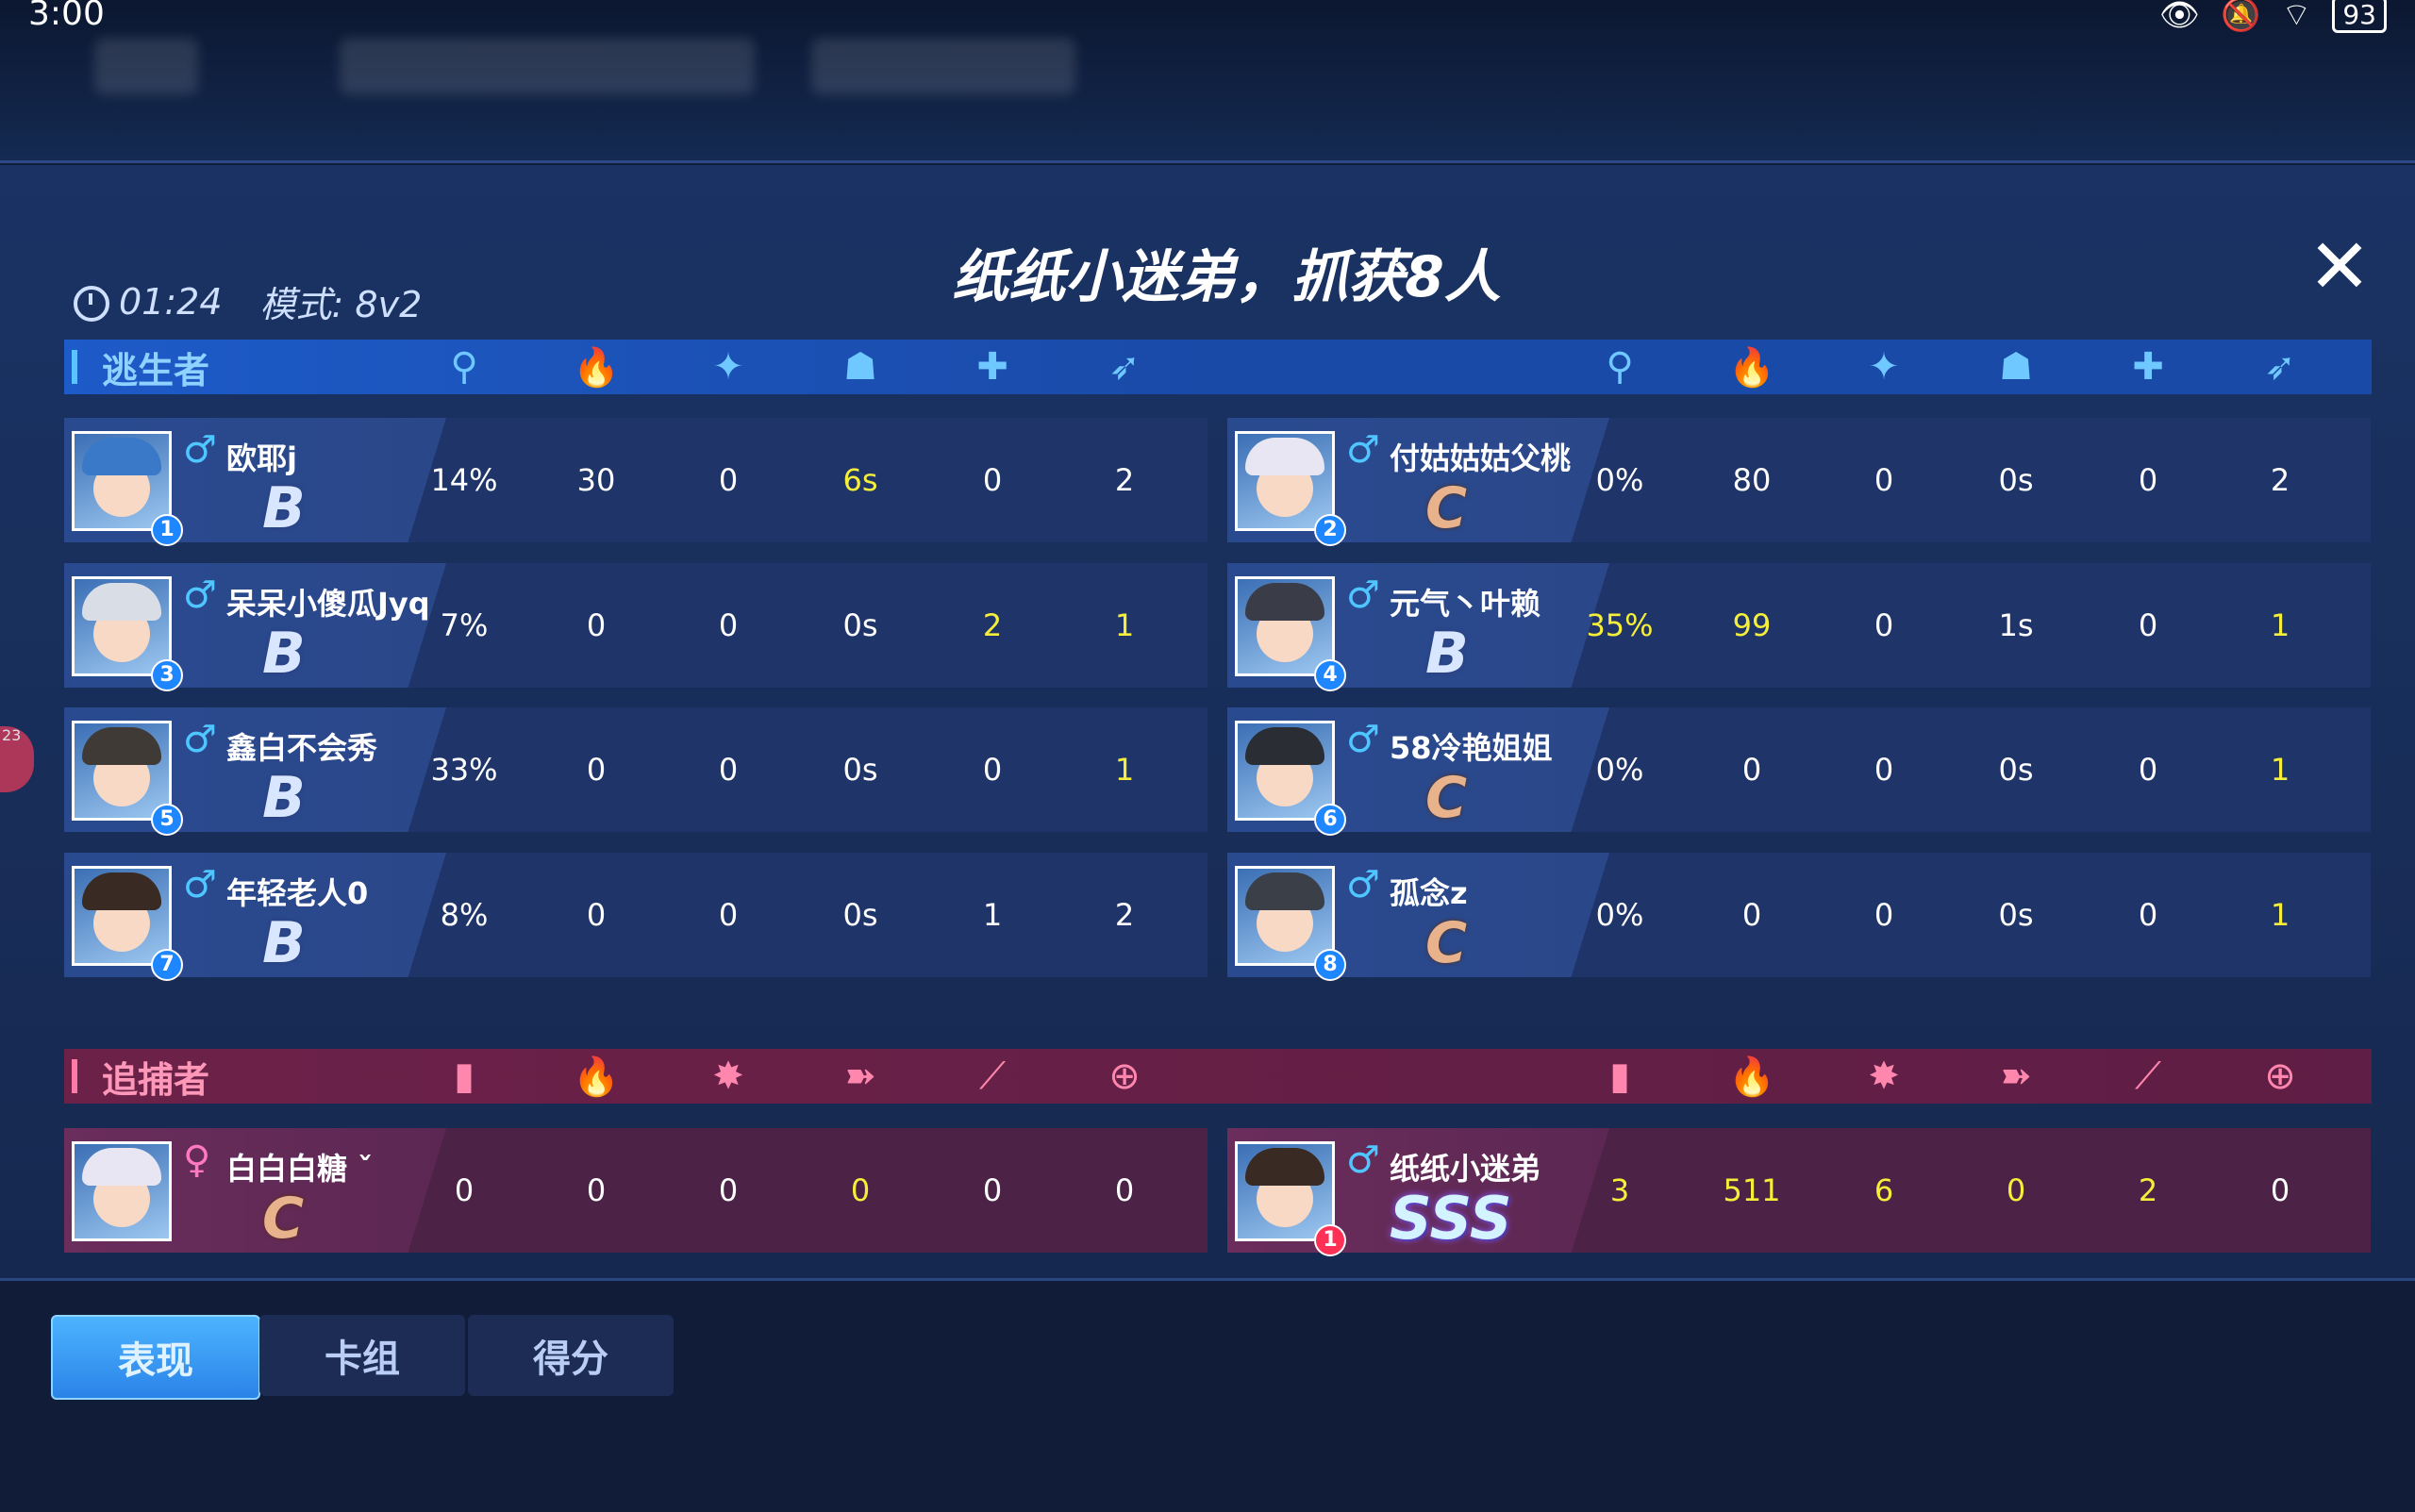 The width and height of the screenshot is (2415, 1512). What do you see at coordinates (728, 1076) in the screenshot?
I see `knockdown-icon: ✸` at bounding box center [728, 1076].